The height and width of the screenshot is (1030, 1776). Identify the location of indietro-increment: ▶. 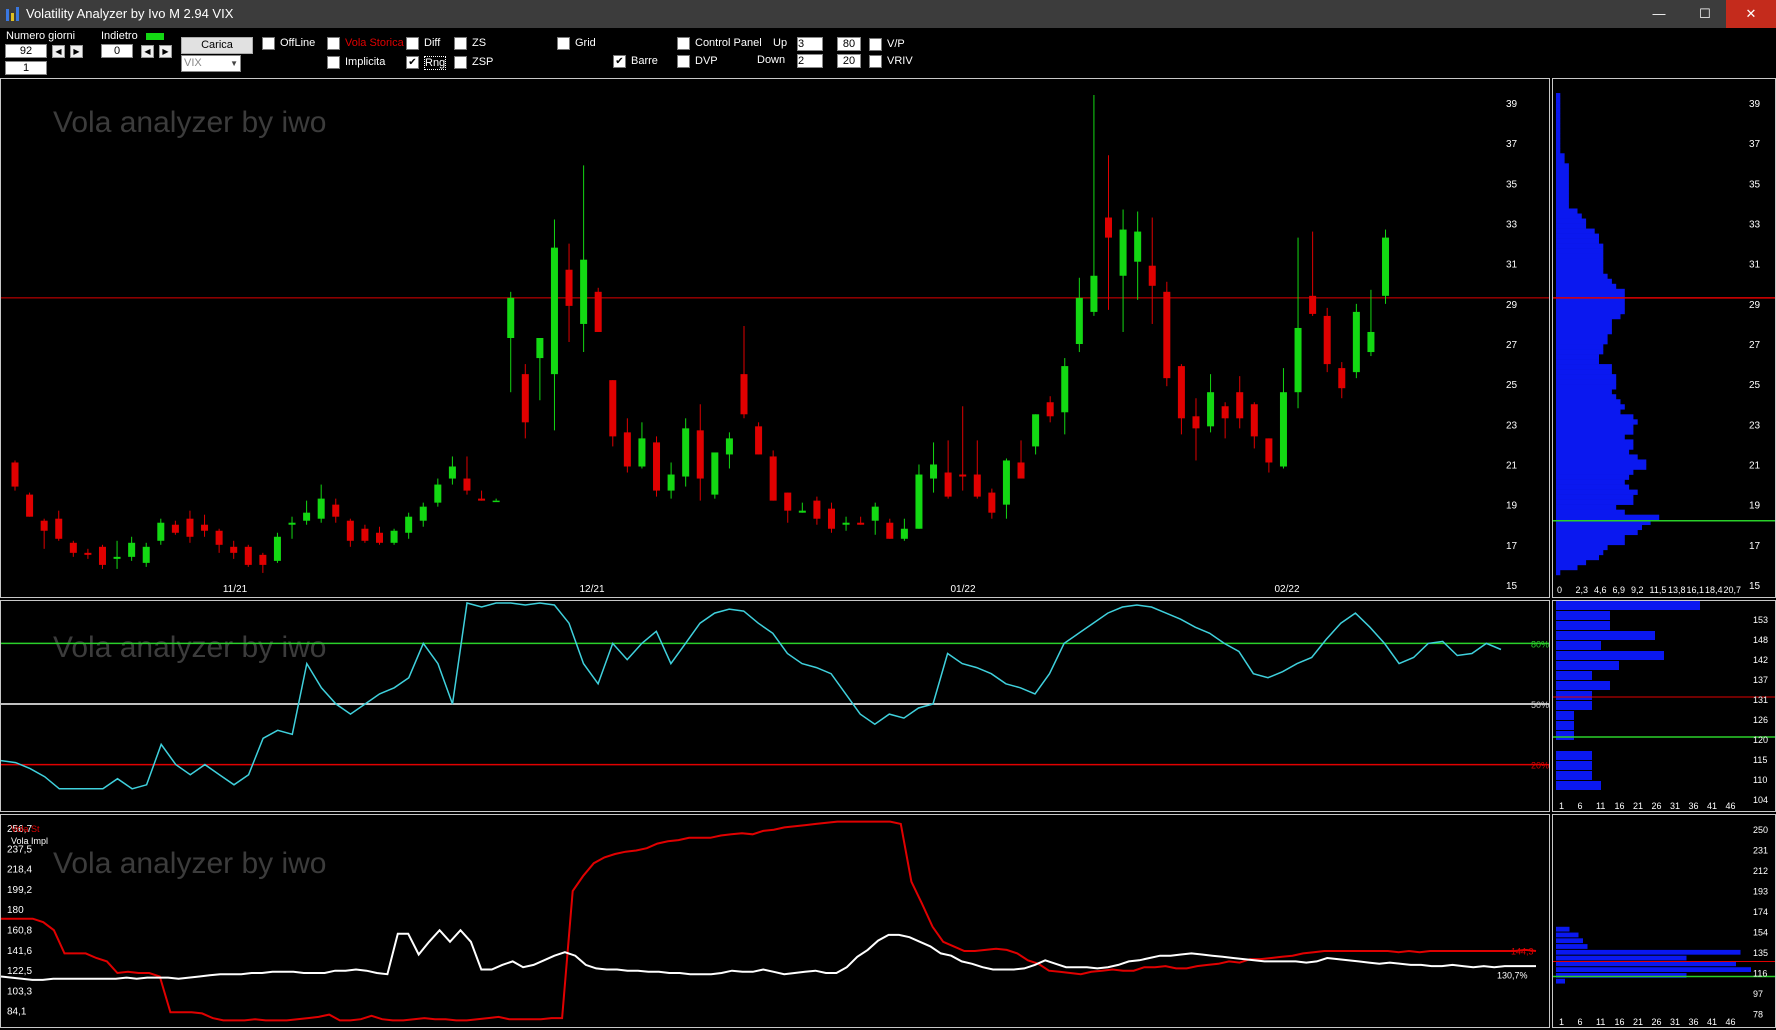
(165, 51).